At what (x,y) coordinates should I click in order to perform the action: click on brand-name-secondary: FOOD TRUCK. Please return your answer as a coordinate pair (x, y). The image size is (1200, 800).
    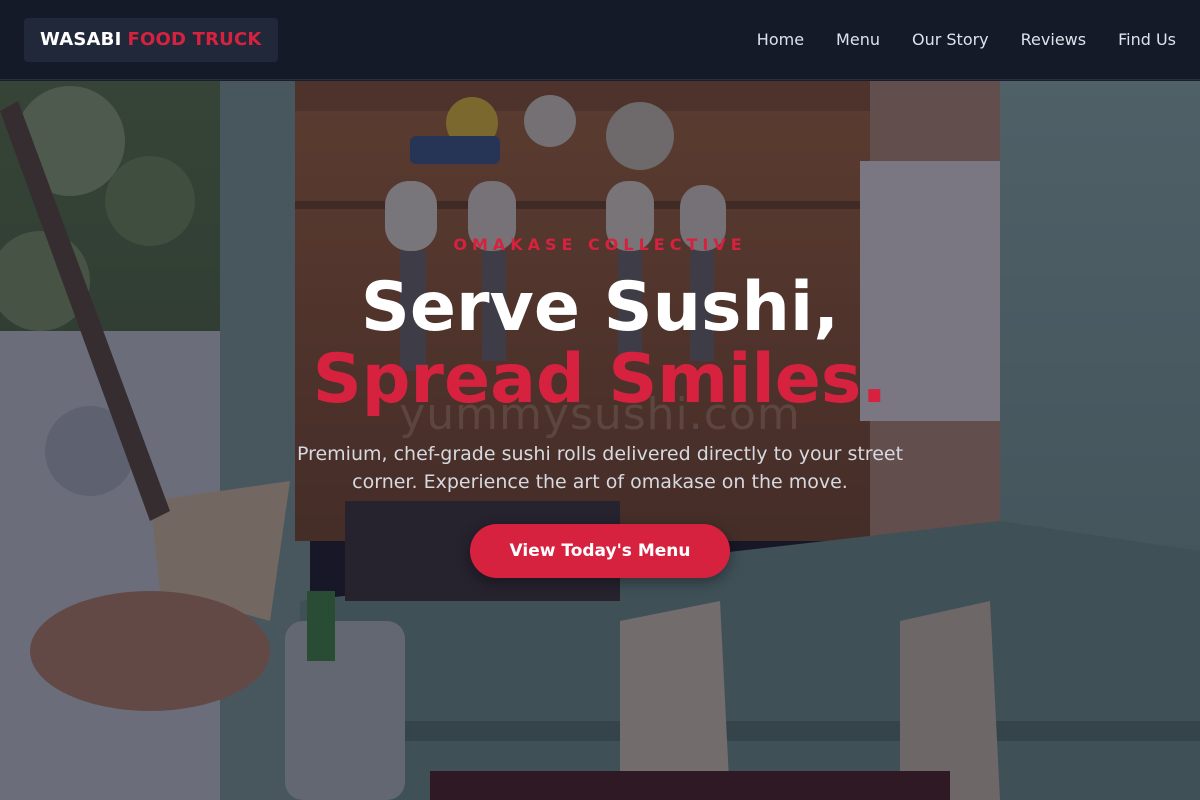
    Looking at the image, I should click on (194, 39).